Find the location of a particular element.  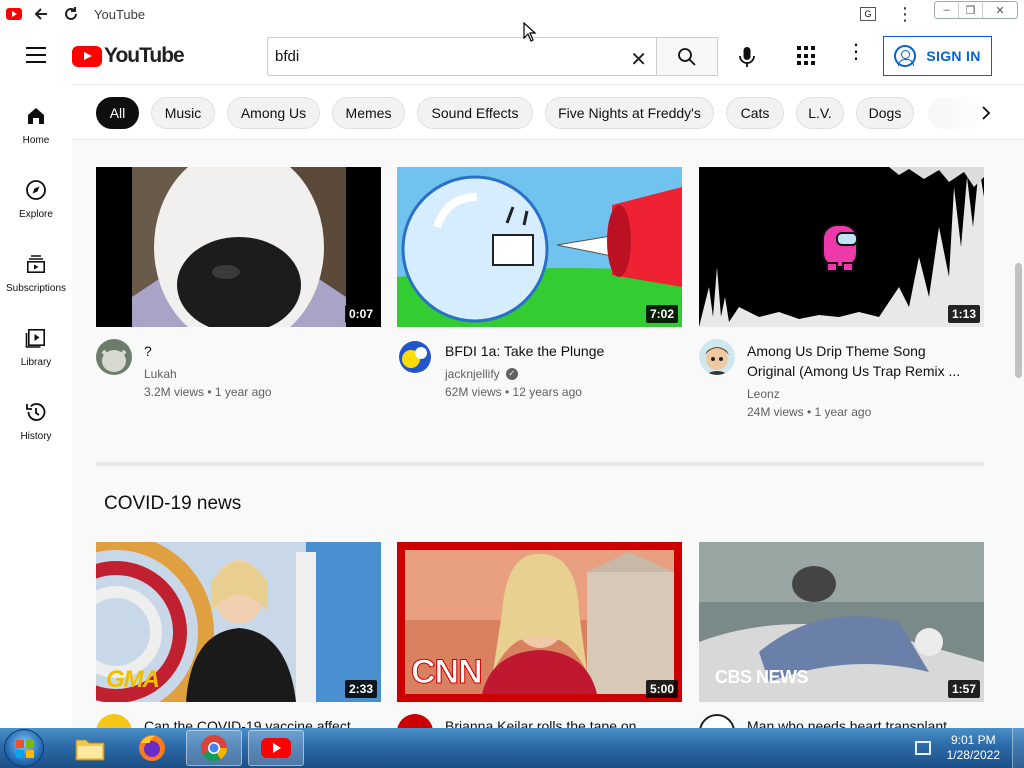

search-button is located at coordinates (687, 56).